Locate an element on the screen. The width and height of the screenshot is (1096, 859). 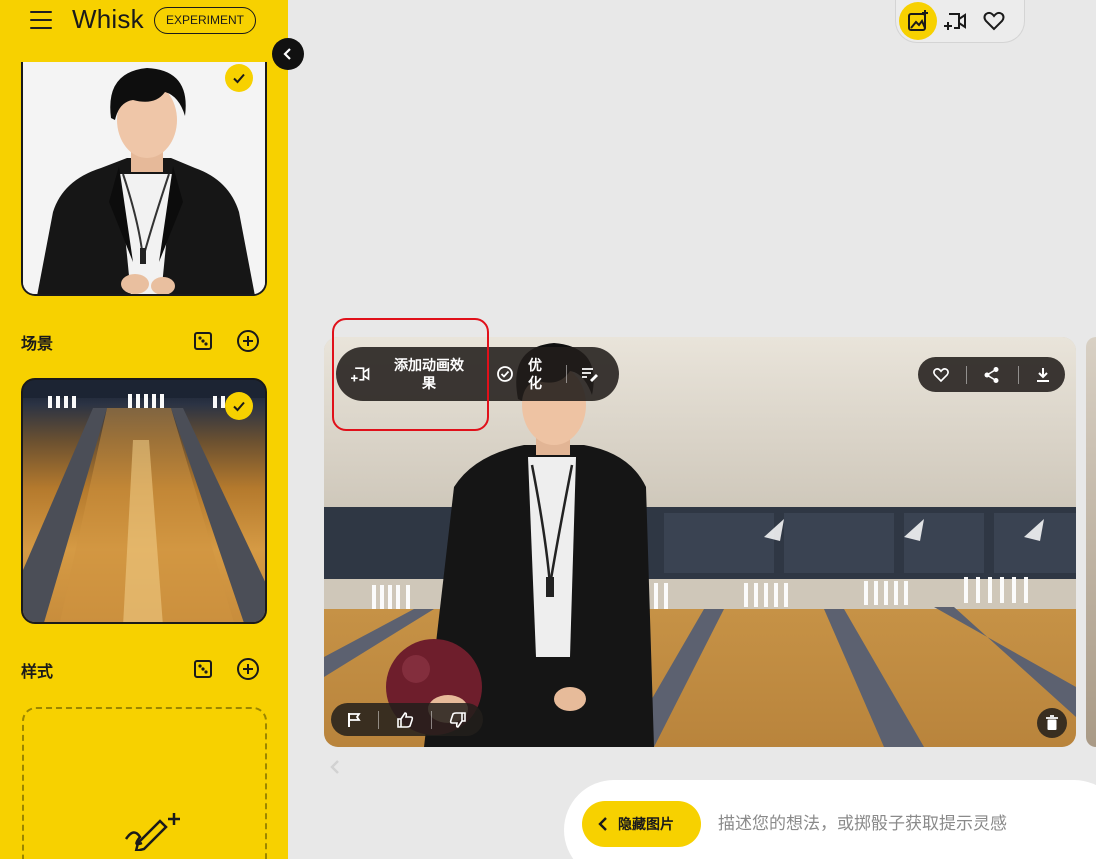
style-section-title: 样式 is located at coordinates (37, 672).